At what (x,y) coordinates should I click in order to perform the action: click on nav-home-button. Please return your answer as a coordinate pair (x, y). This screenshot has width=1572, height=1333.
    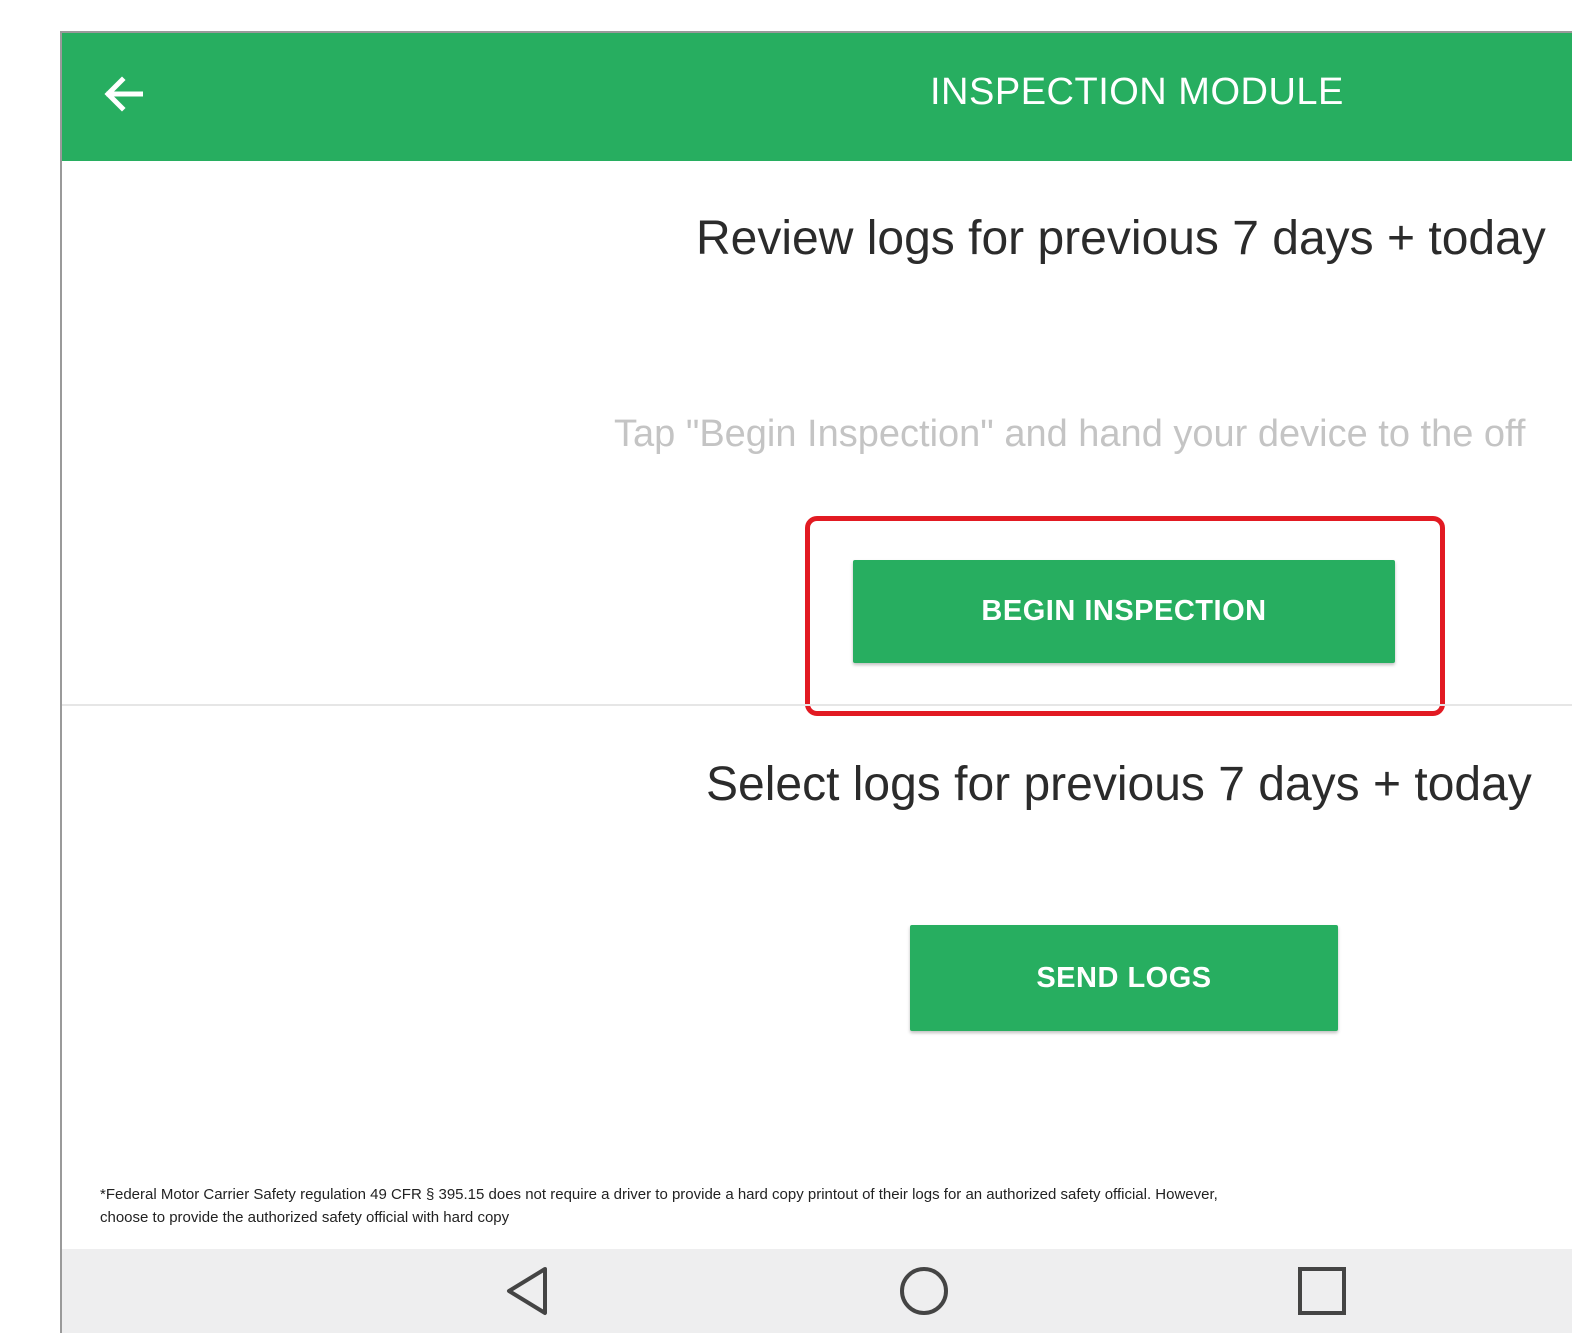
    Looking at the image, I should click on (924, 1291).